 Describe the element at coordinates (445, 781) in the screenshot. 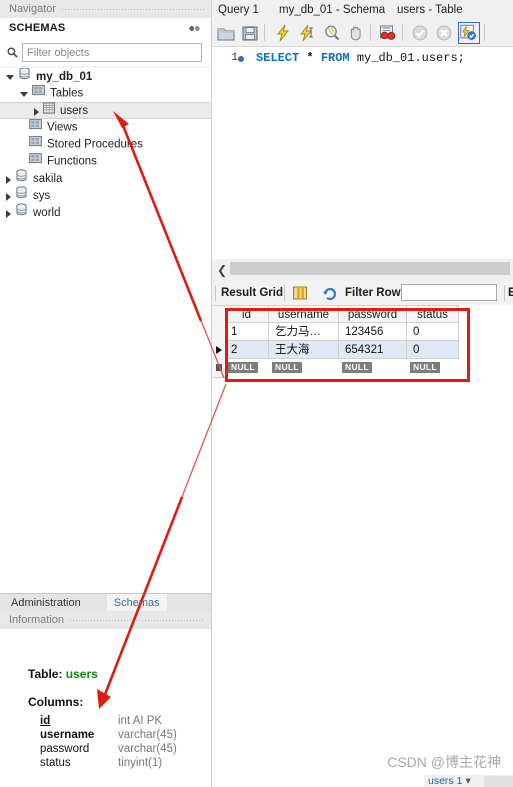

I see `result-set-tab-label: users 1` at that location.